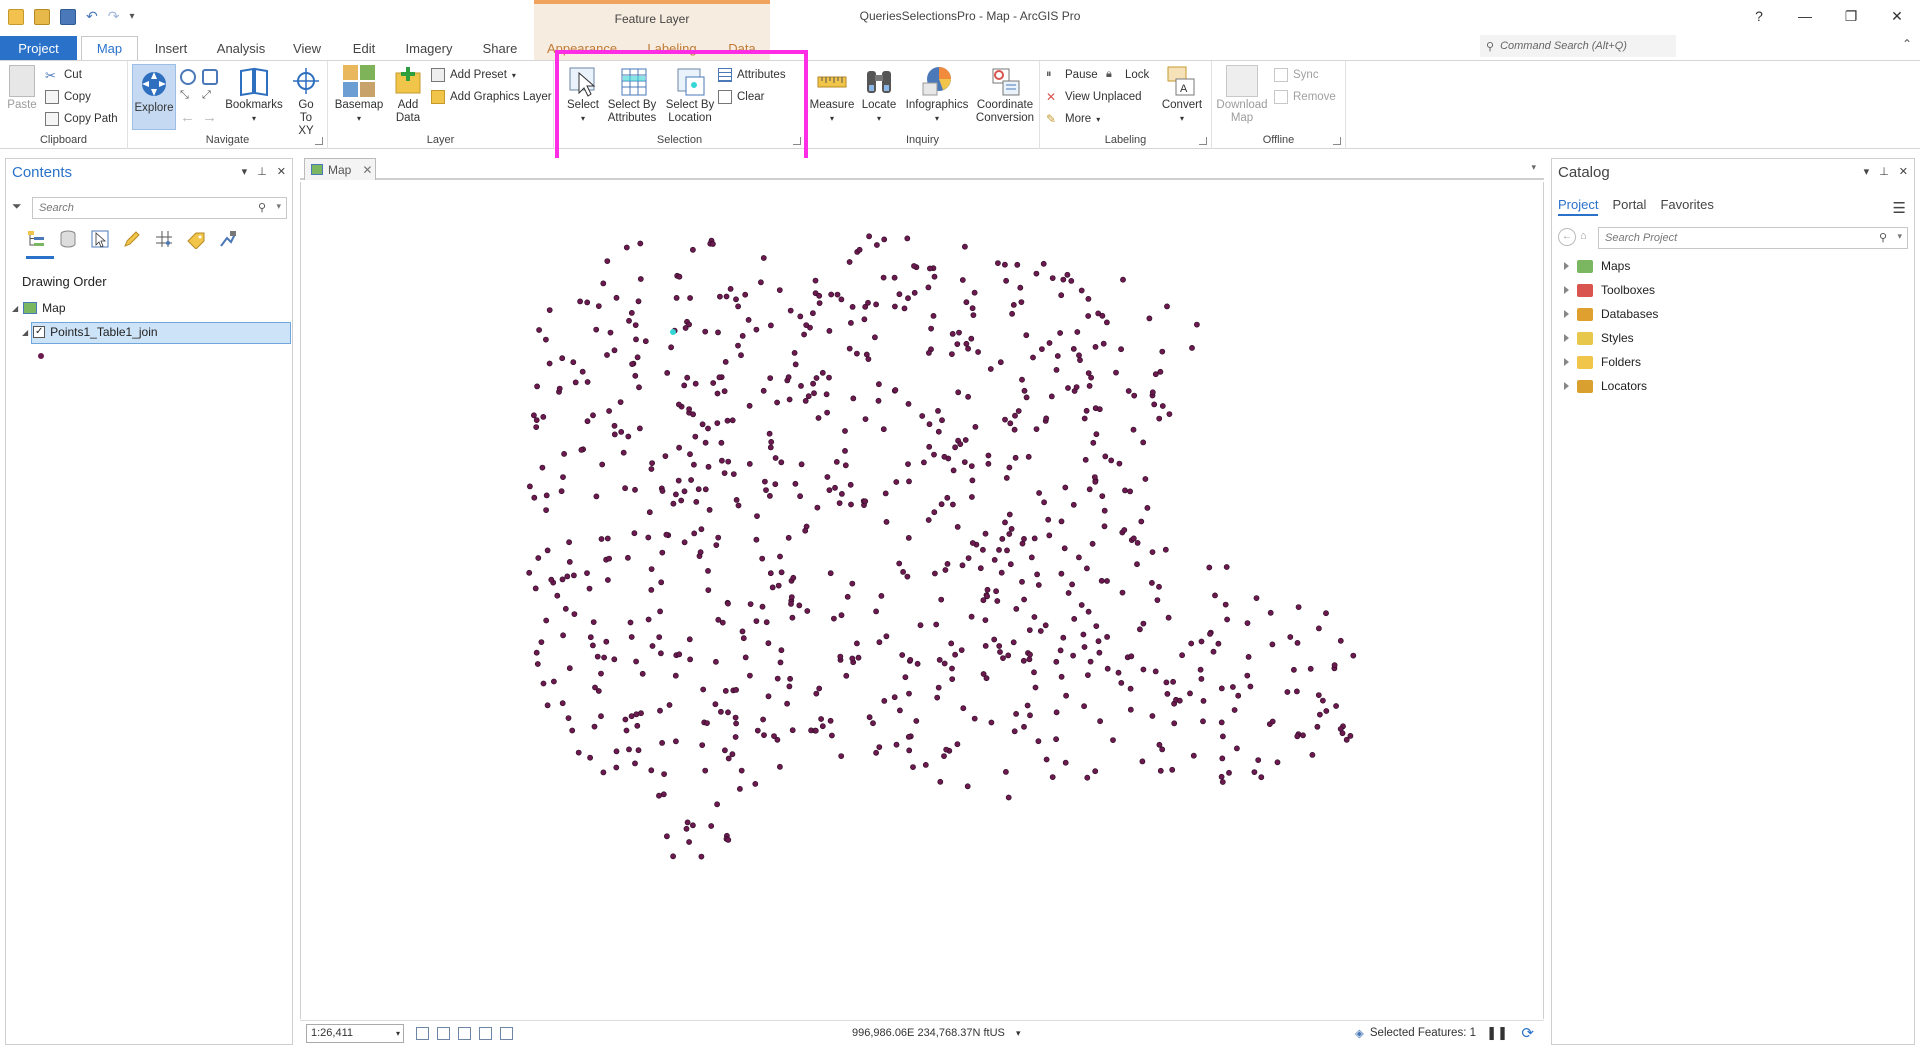 The image size is (1920, 1050). Describe the element at coordinates (15, 308) in the screenshot. I see `collapse-triangle-icon: ◢` at that location.